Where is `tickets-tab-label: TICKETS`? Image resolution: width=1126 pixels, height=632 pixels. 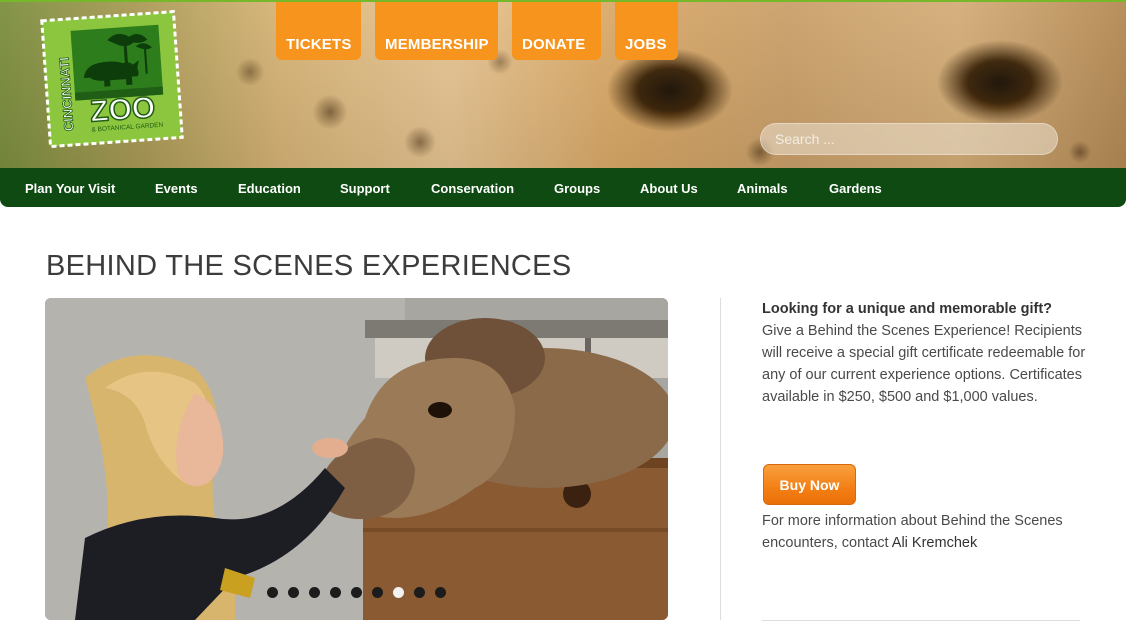 tickets-tab-label: TICKETS is located at coordinates (319, 44).